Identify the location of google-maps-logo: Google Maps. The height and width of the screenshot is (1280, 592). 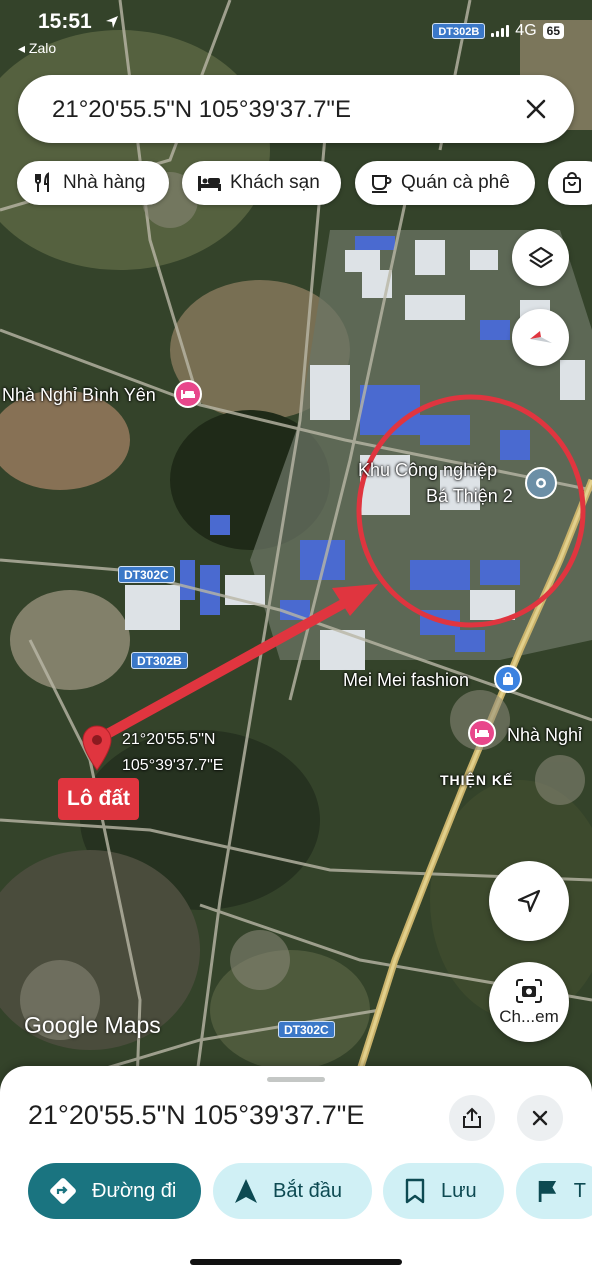
(92, 1025).